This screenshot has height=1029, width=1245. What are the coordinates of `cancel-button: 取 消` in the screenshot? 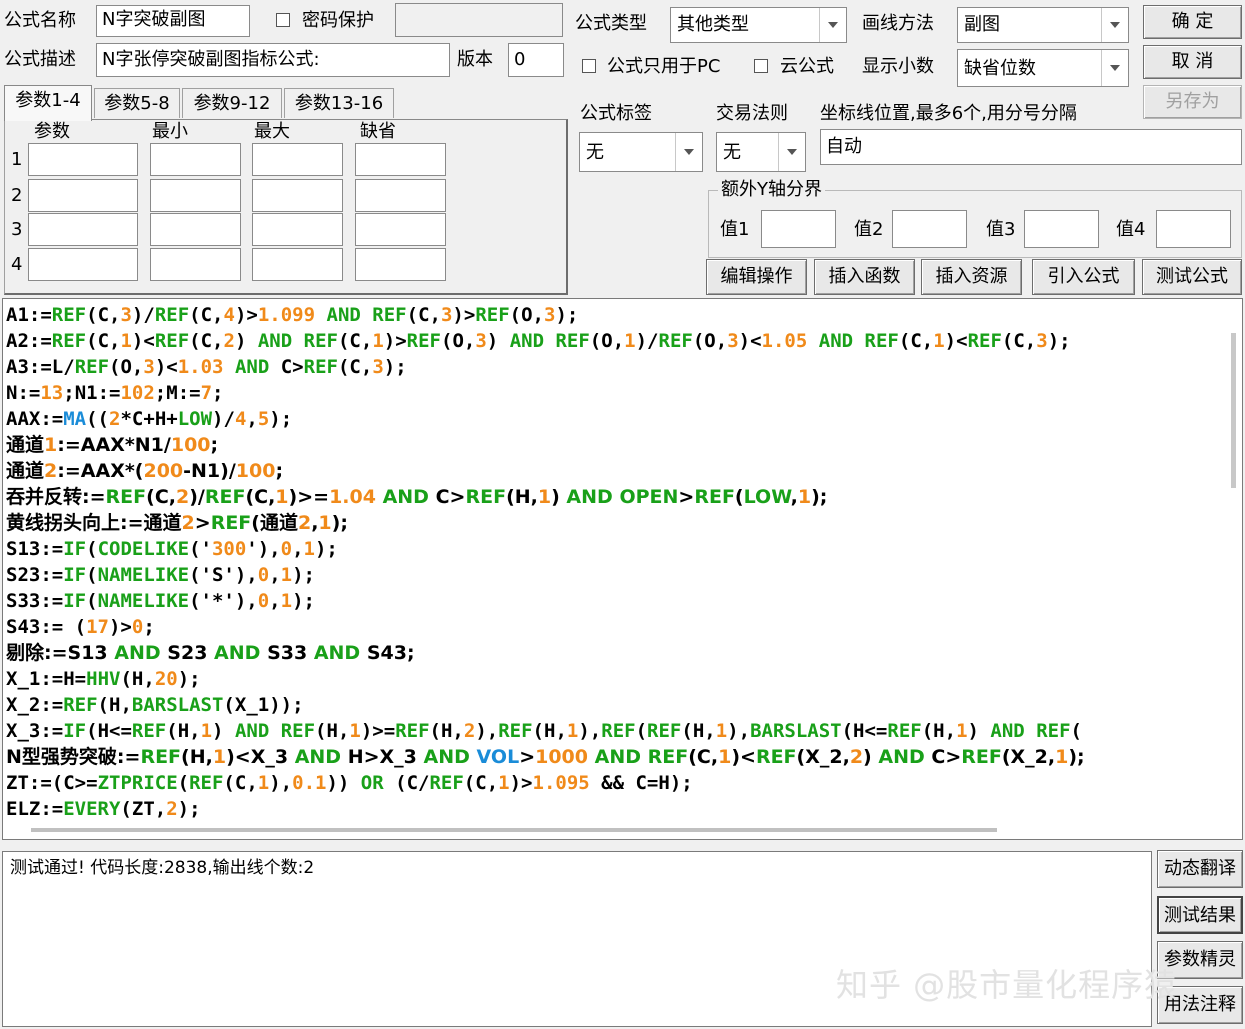 It's located at (1192, 62).